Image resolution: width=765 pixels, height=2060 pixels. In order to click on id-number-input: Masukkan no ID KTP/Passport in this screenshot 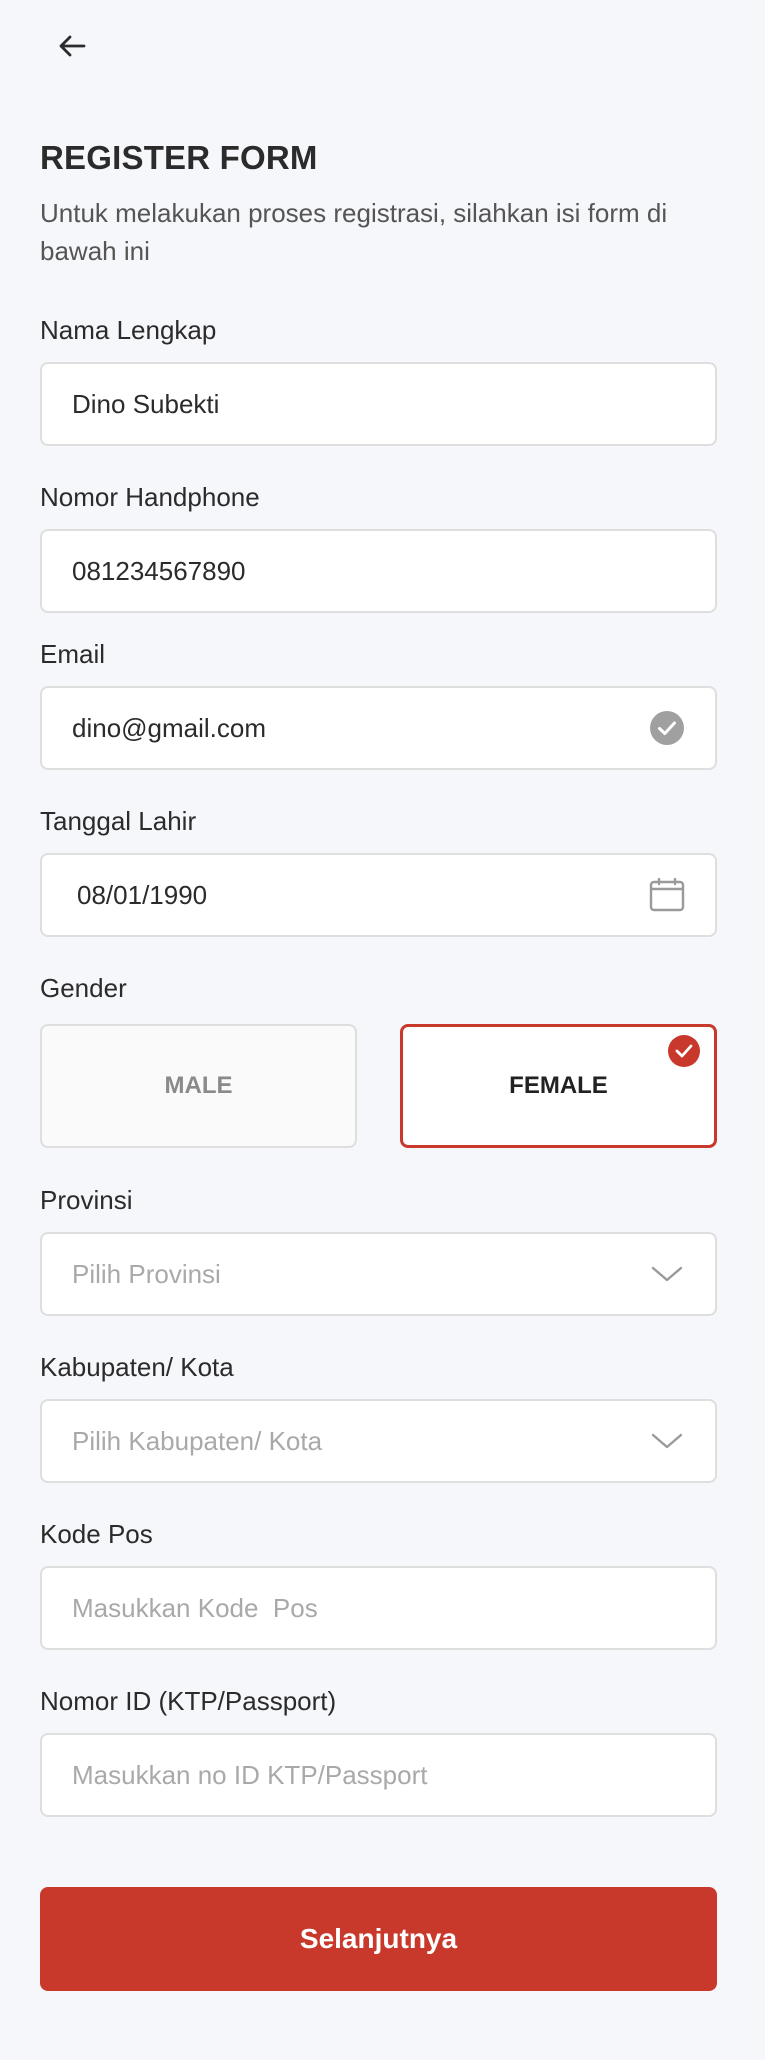, I will do `click(378, 1775)`.